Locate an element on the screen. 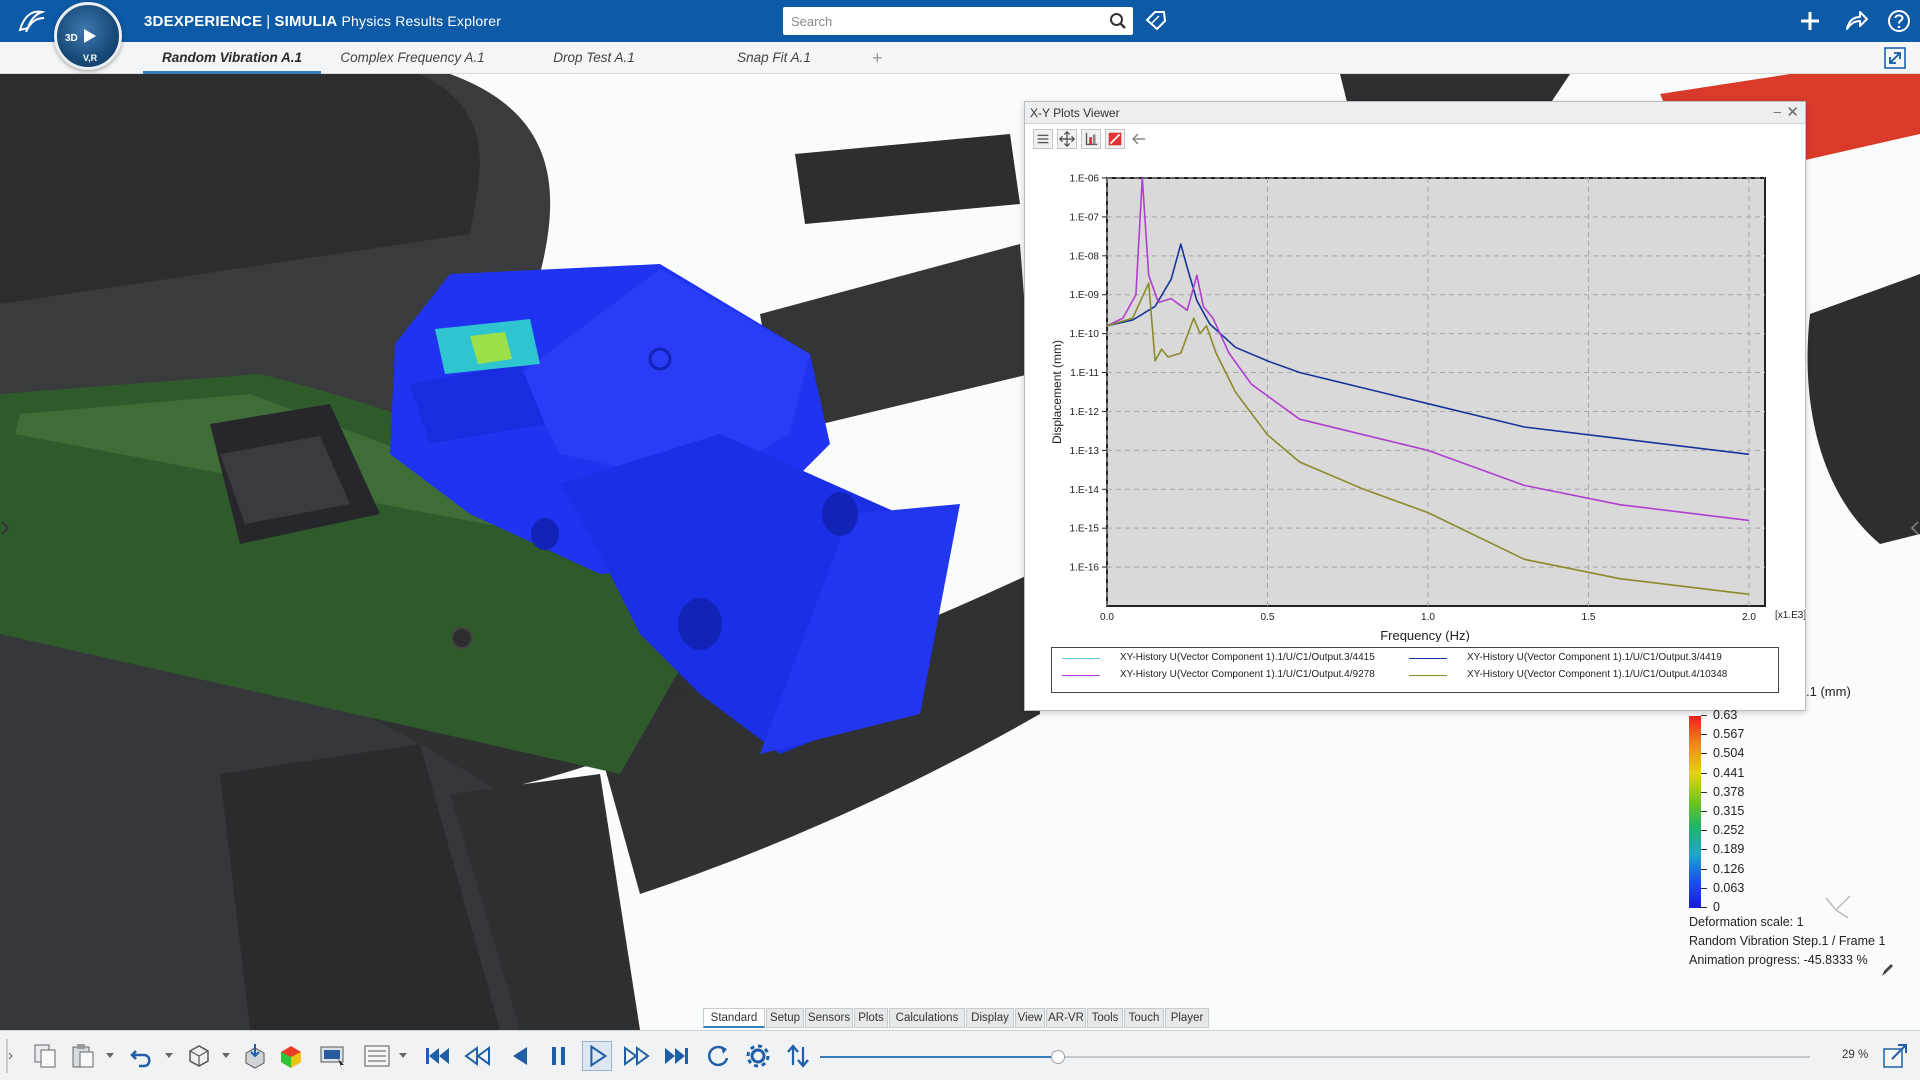 This screenshot has width=1920, height=1080. axis-options-icon is located at coordinates (1091, 139).